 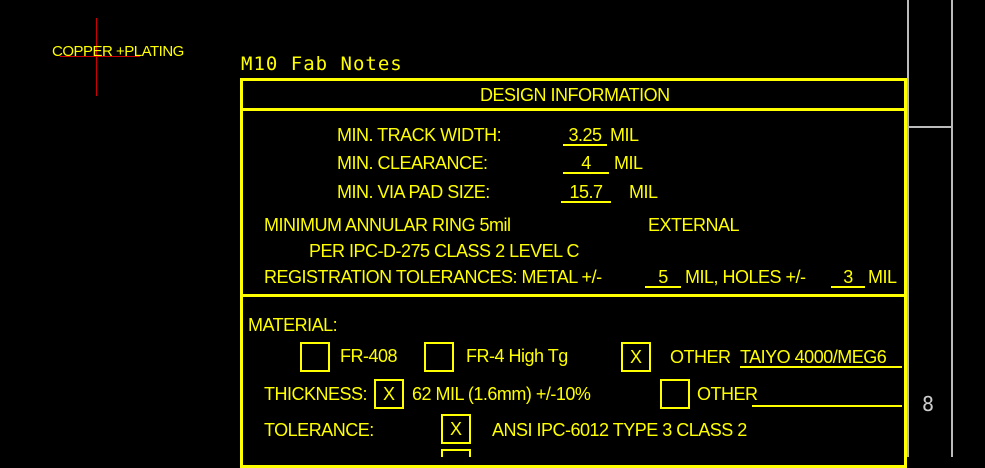 I want to click on material-label-fr408: FR-408, so click(x=369, y=356).